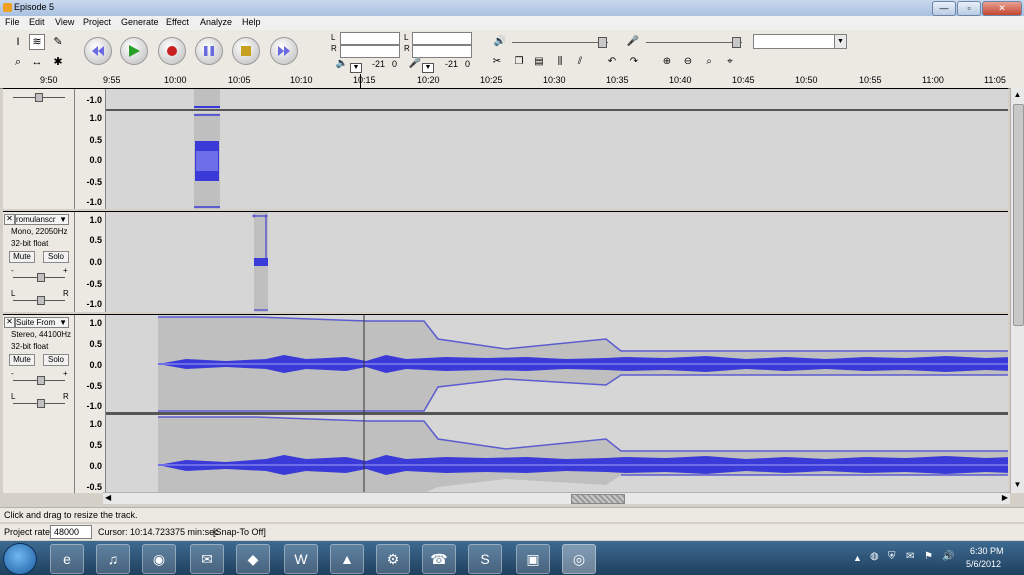  I want to click on start-button, so click(20, 559).